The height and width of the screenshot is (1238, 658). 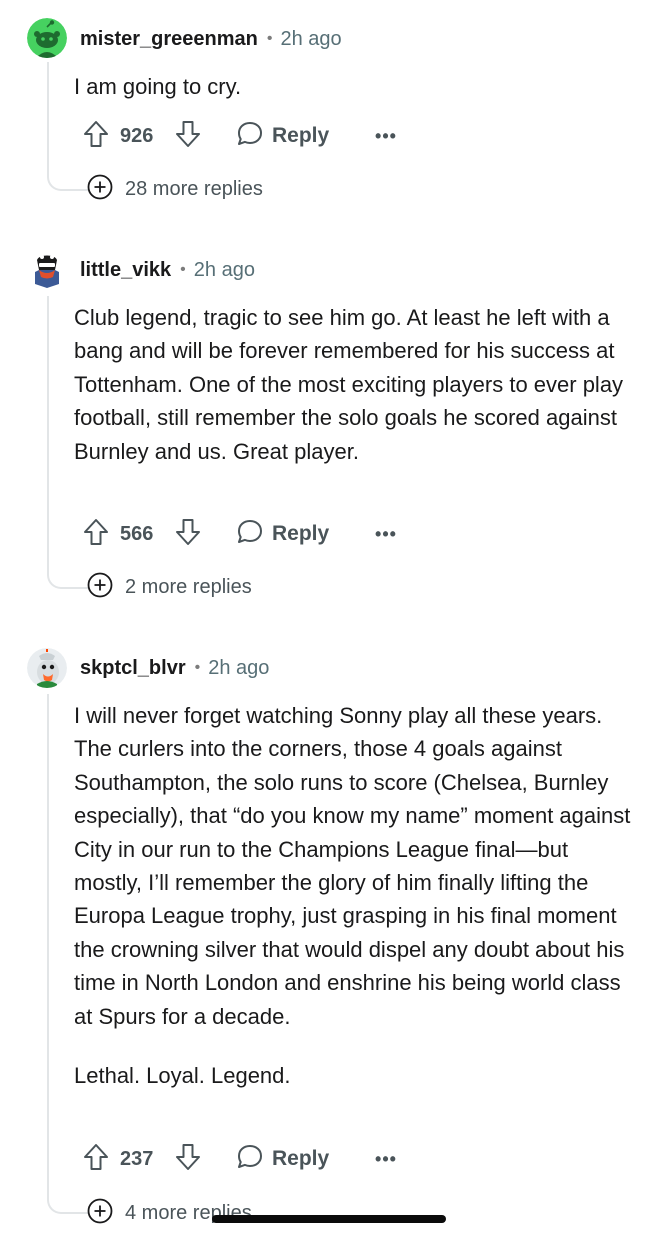 I want to click on comment-paragraph: Lethal. Loyal. Legend., so click(x=182, y=1076).